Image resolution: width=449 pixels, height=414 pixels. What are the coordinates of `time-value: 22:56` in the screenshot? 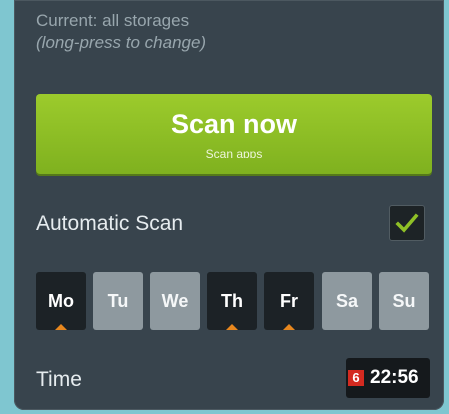 It's located at (394, 377).